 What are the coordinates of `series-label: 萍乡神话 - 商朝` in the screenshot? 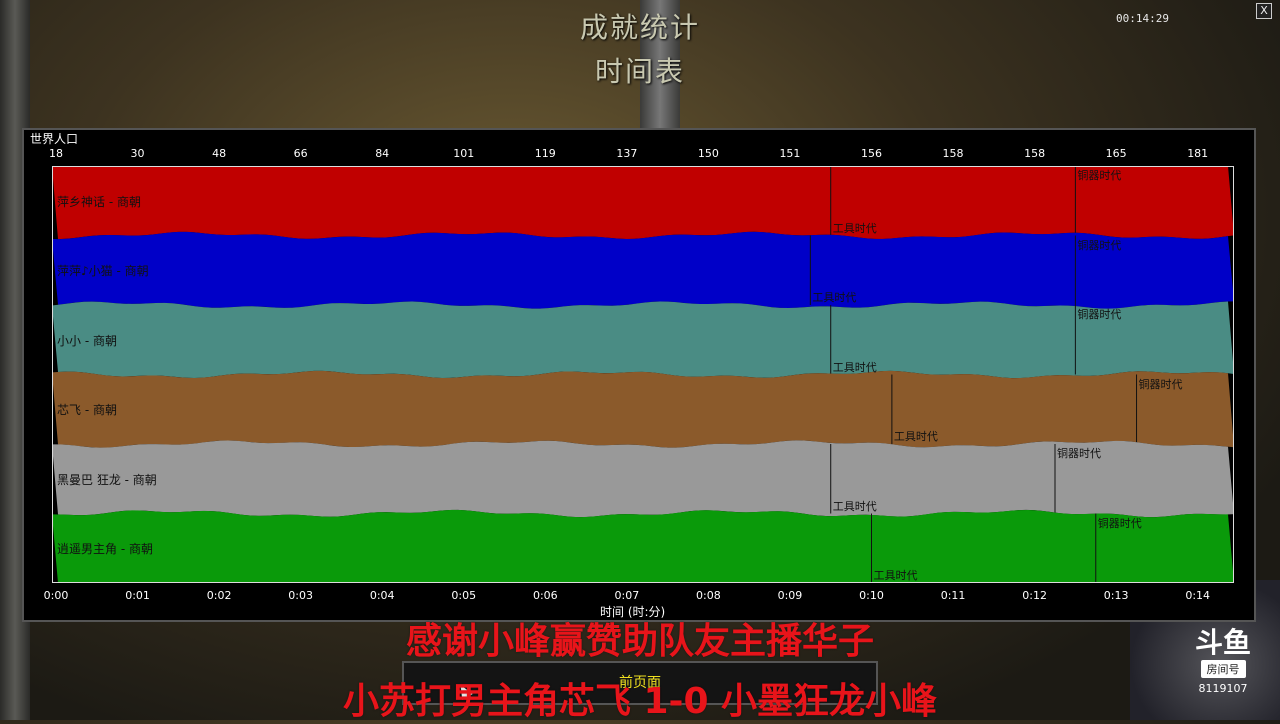 It's located at (99, 201).